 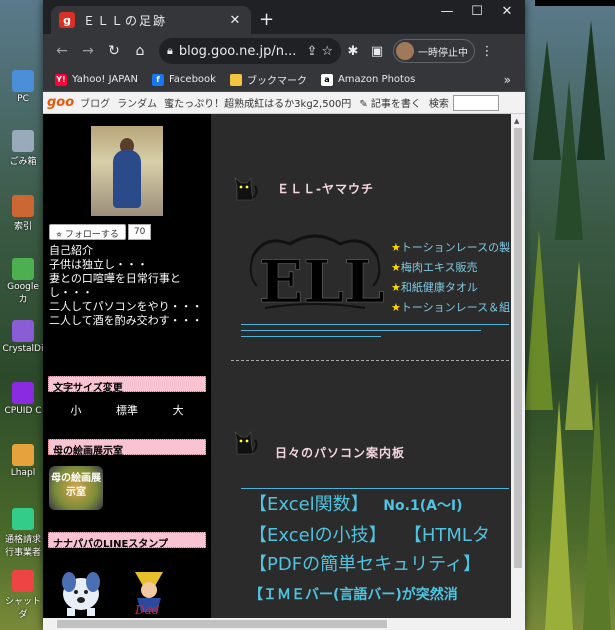 I want to click on home-icon: ⌂, so click(x=140, y=51).